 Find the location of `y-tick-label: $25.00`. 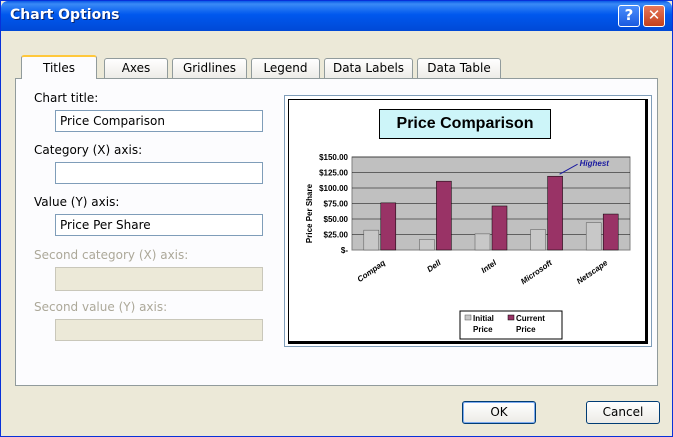

y-tick-label: $25.00 is located at coordinates (336, 235).